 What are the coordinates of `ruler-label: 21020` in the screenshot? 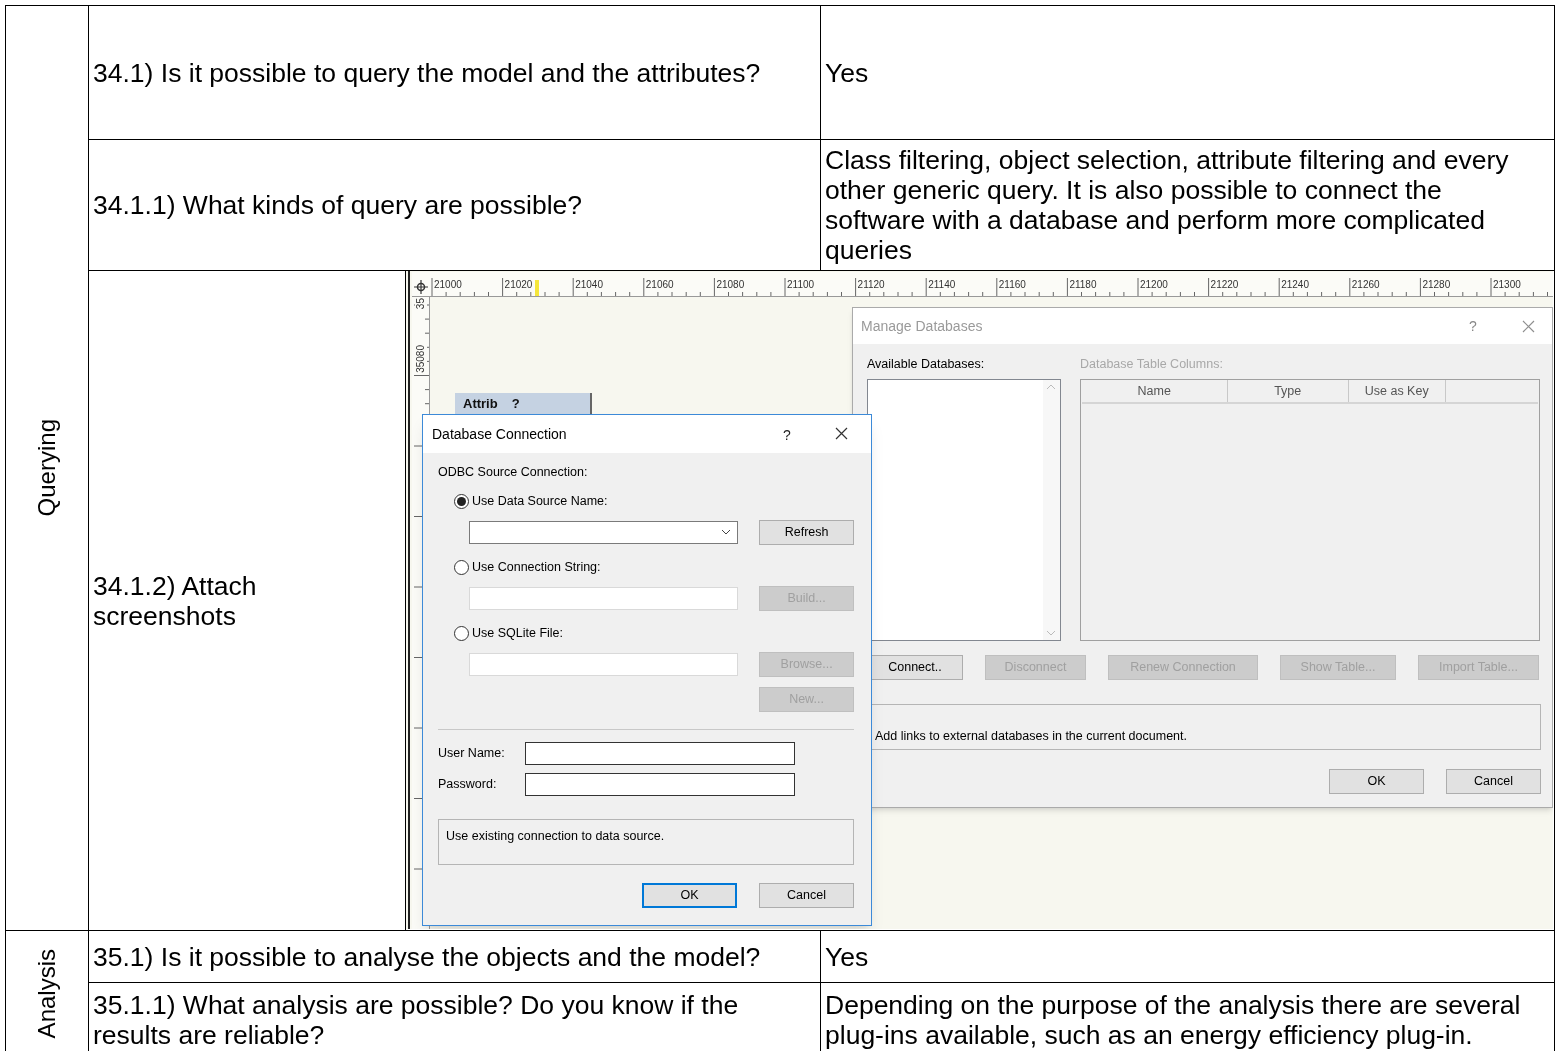 It's located at (519, 285).